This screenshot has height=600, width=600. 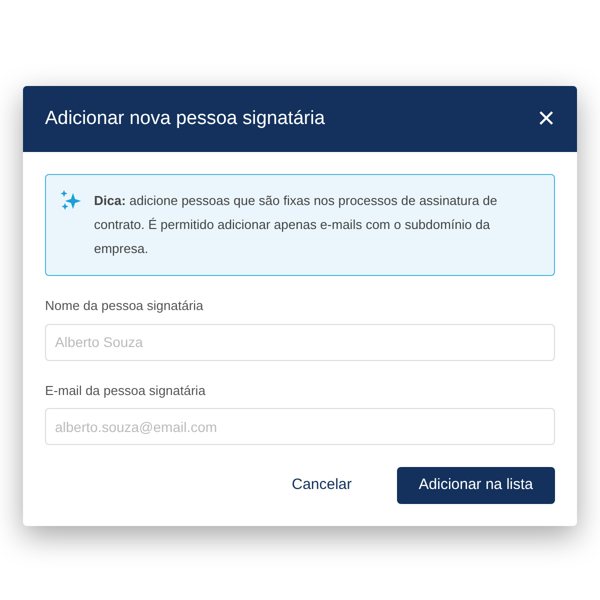 What do you see at coordinates (300, 426) in the screenshot?
I see `input-field: alberto.souza@email.com` at bounding box center [300, 426].